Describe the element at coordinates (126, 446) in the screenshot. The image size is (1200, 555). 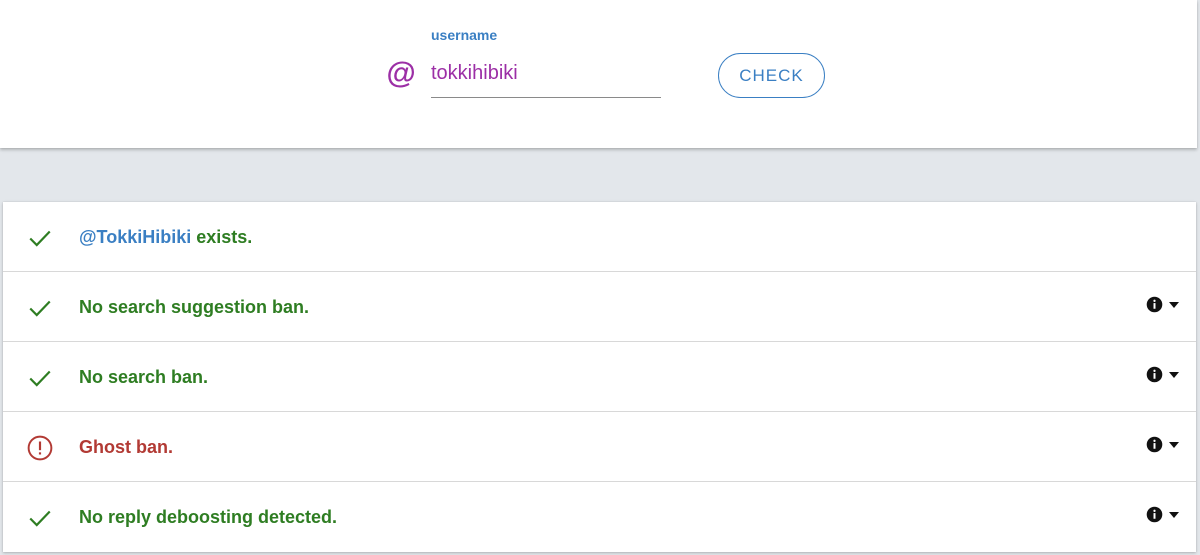
I see `result-text: Ghost ban.` at that location.